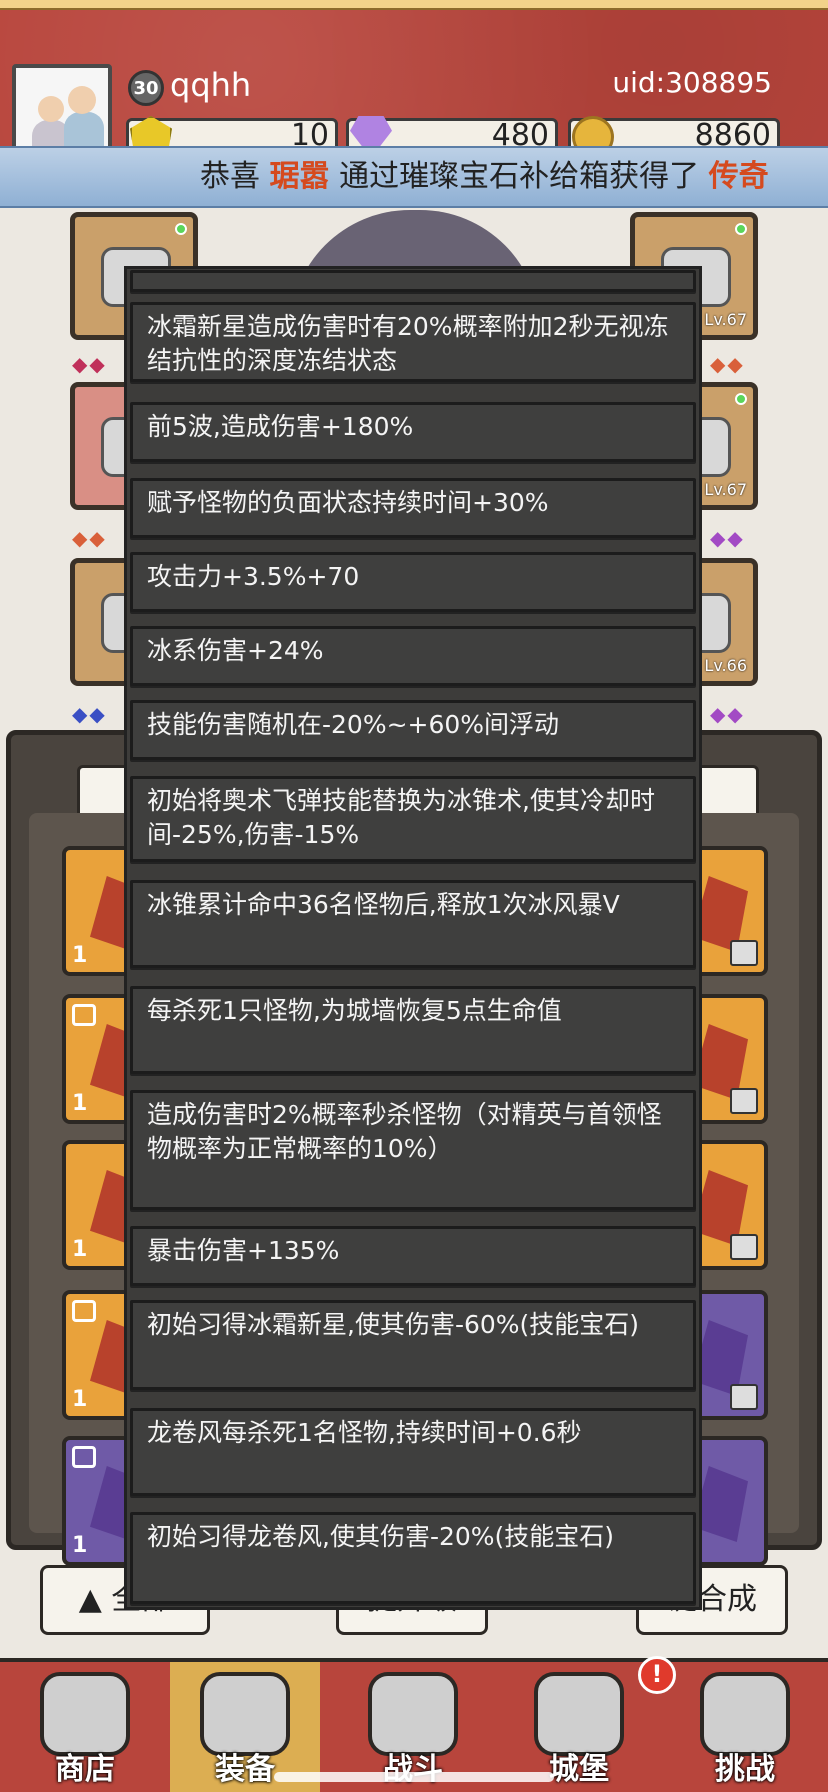 The width and height of the screenshot is (828, 1792). What do you see at coordinates (692, 82) in the screenshot?
I see `player-uid: uid:308895` at bounding box center [692, 82].